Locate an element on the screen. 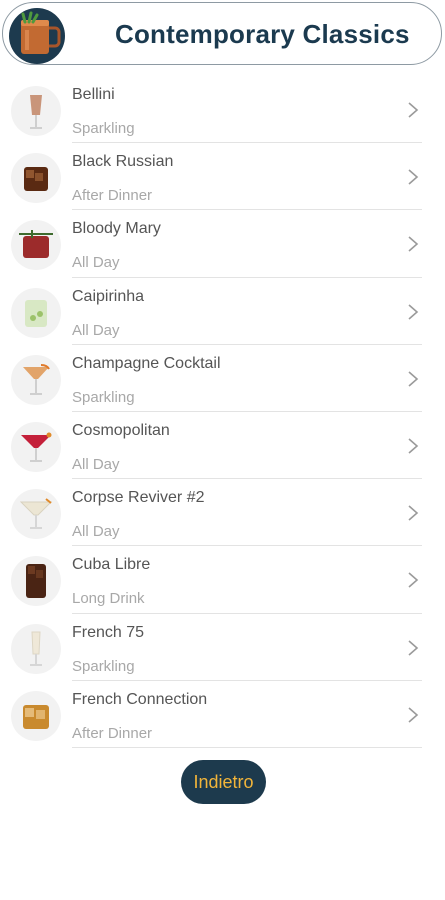 Image resolution: width=445 pixels, height=900 pixels. list-item: Bloody Mary All Day is located at coordinates (222, 244).